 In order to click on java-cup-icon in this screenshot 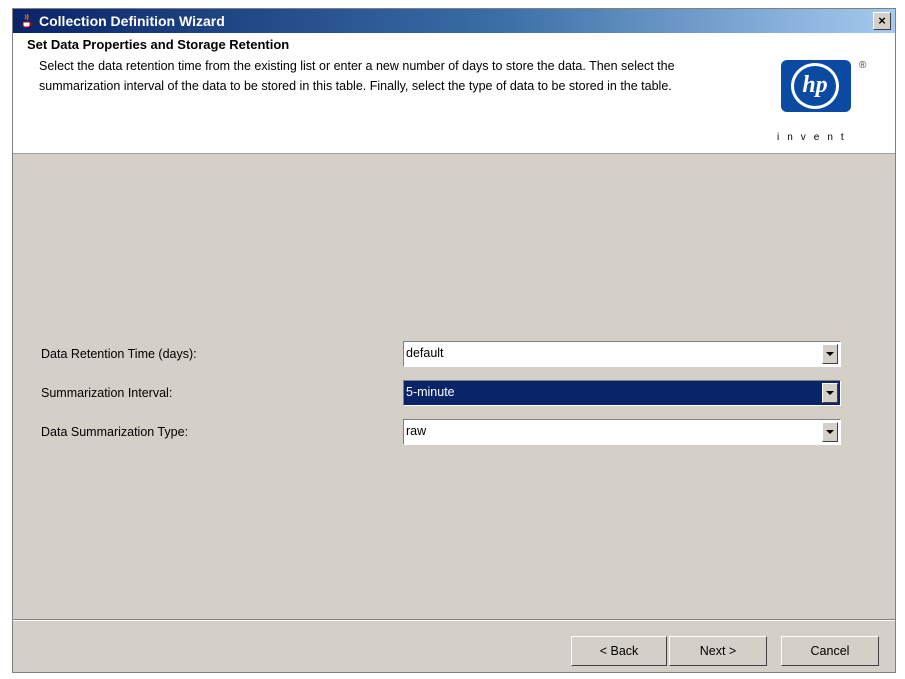, I will do `click(27, 20)`.